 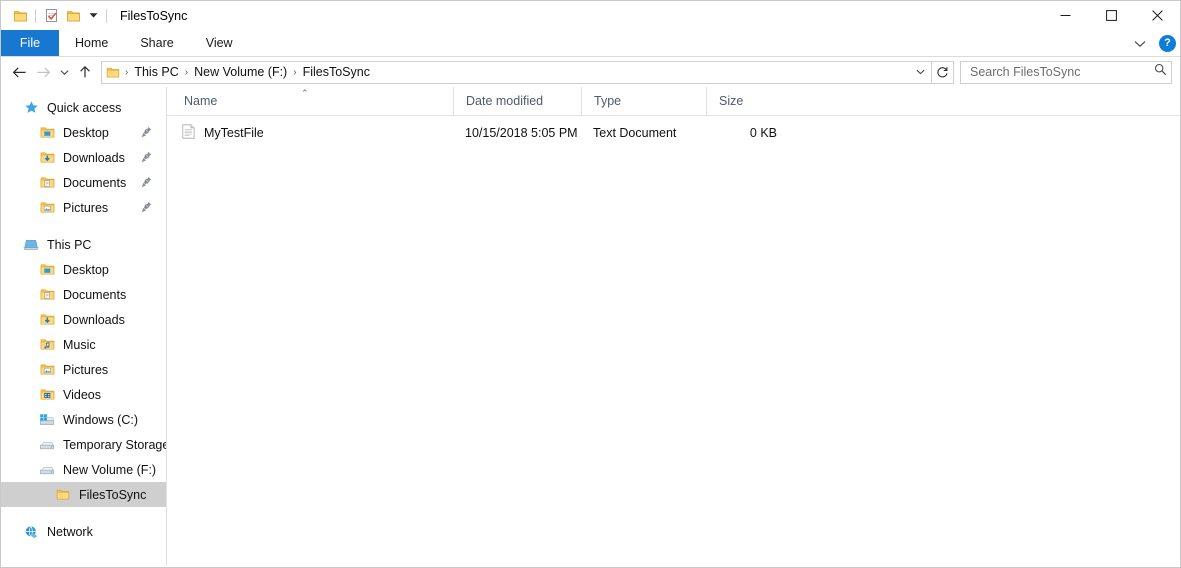 I want to click on column-header-date-modified: Date modified, so click(x=517, y=101).